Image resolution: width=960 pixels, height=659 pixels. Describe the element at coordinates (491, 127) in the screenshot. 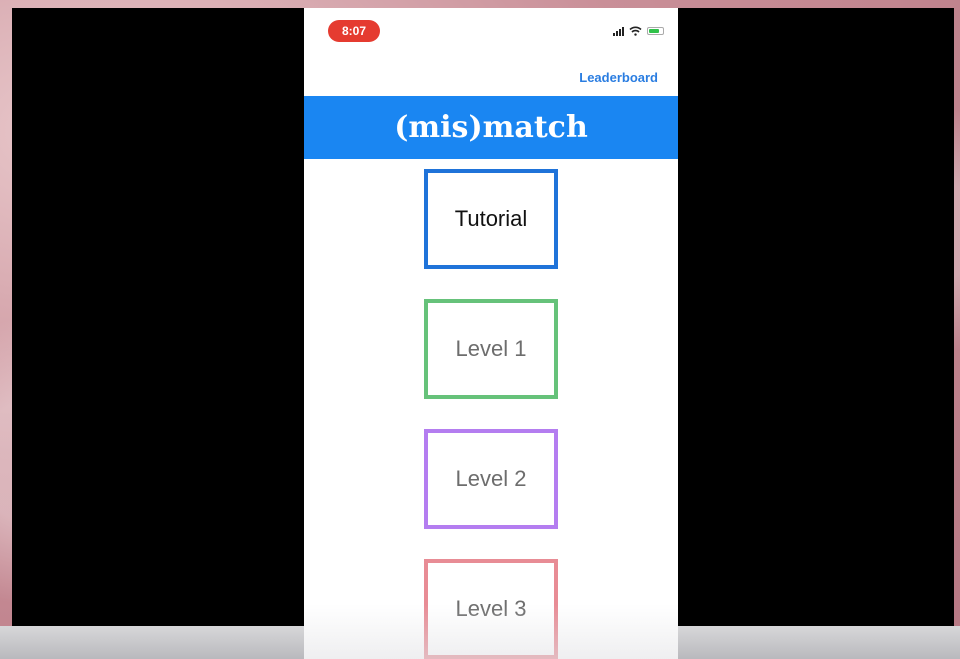

I see `app-title: (mis)match` at that location.